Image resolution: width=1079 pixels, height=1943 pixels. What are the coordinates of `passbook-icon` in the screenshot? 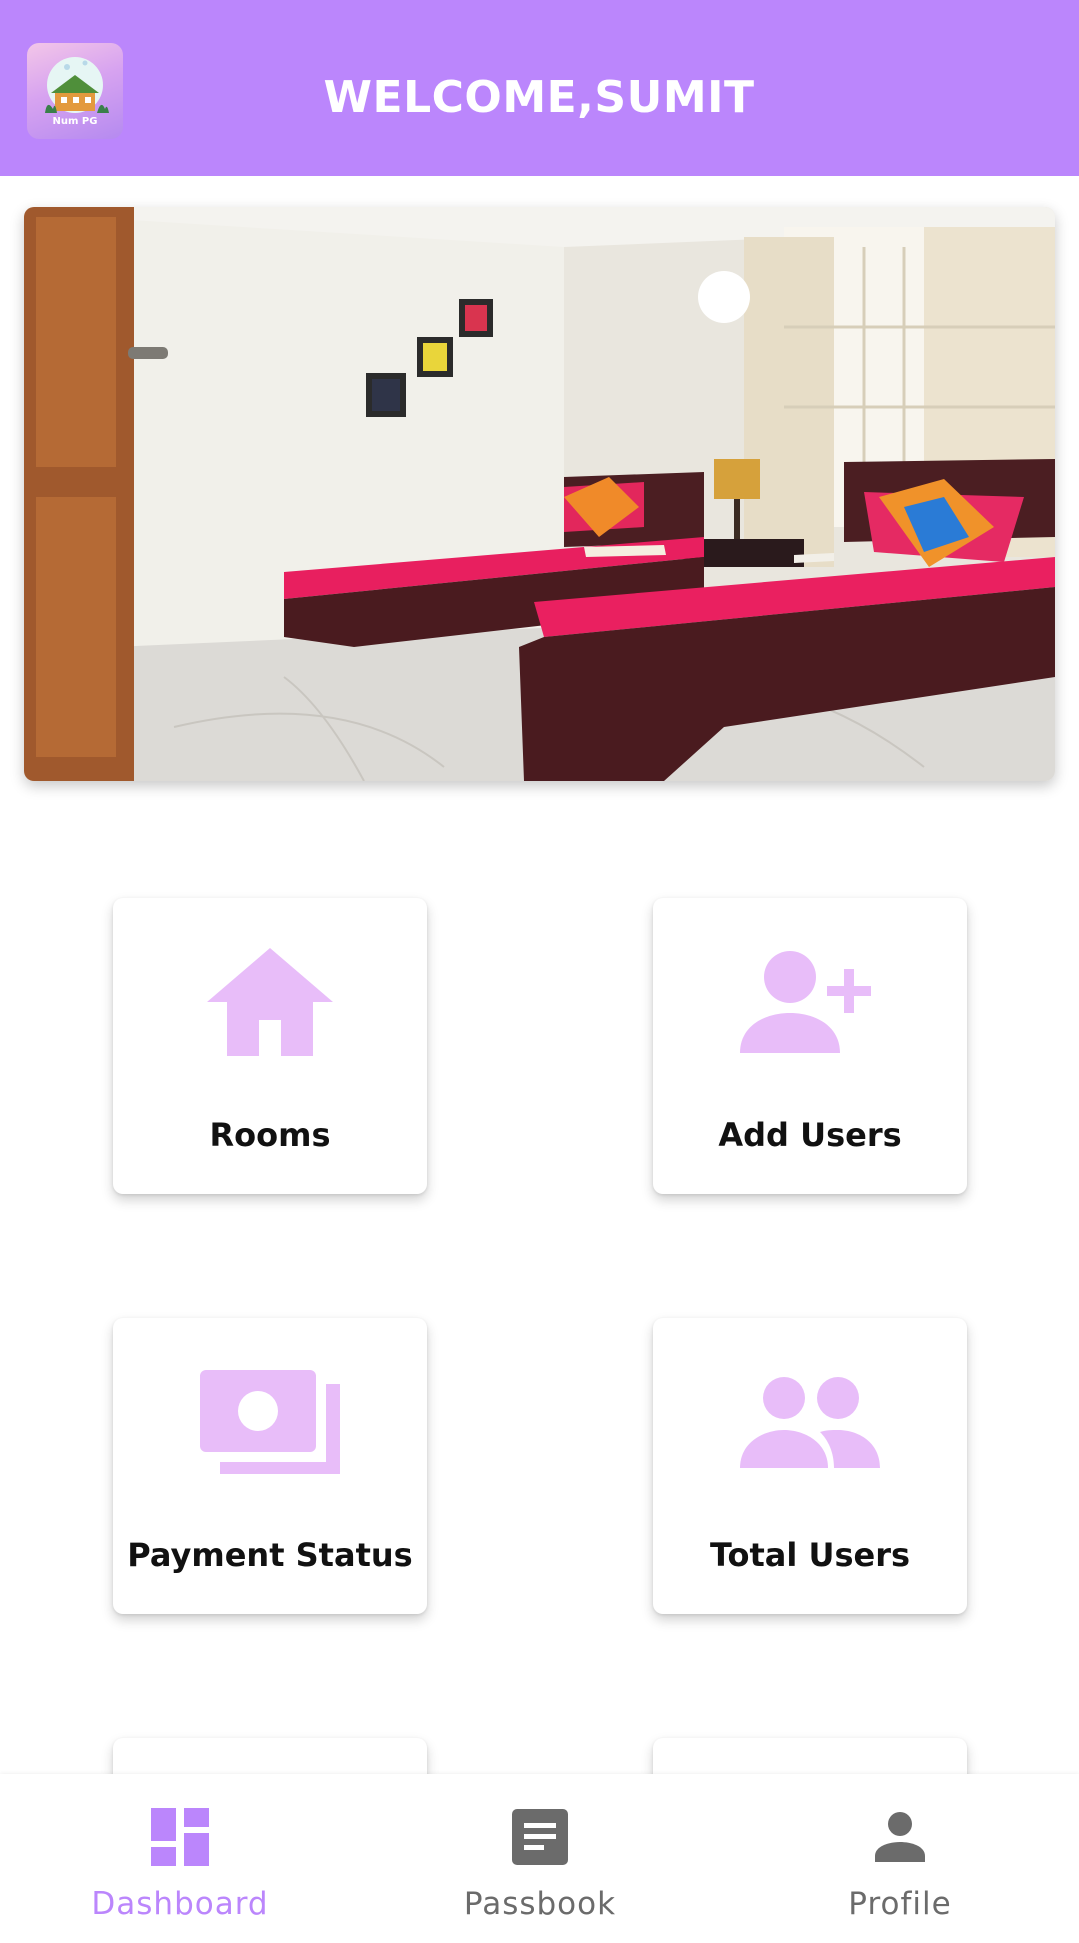 It's located at (540, 1837).